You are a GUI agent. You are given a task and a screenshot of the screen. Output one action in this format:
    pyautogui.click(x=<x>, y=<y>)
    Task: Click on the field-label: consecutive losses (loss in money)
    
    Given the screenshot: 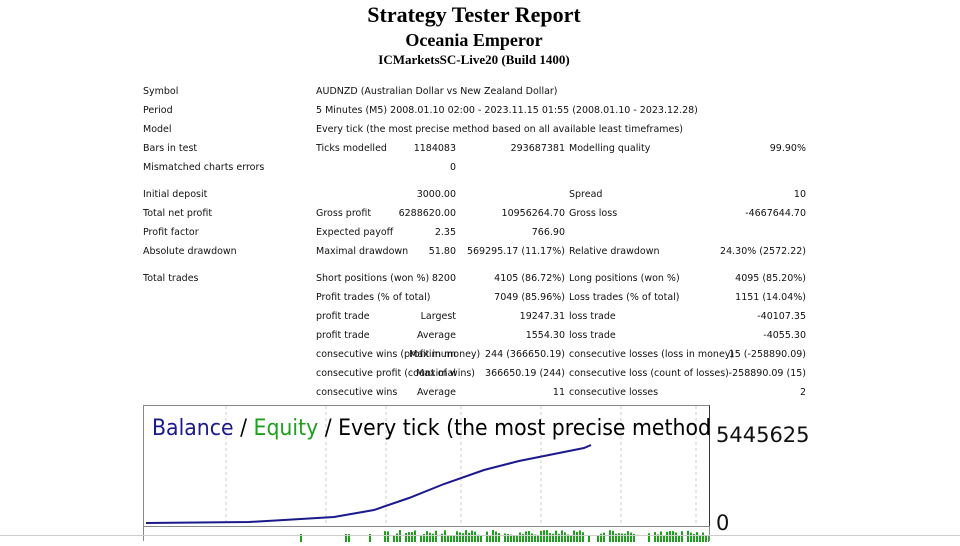 What is the action you would take?
    pyautogui.click(x=651, y=354)
    